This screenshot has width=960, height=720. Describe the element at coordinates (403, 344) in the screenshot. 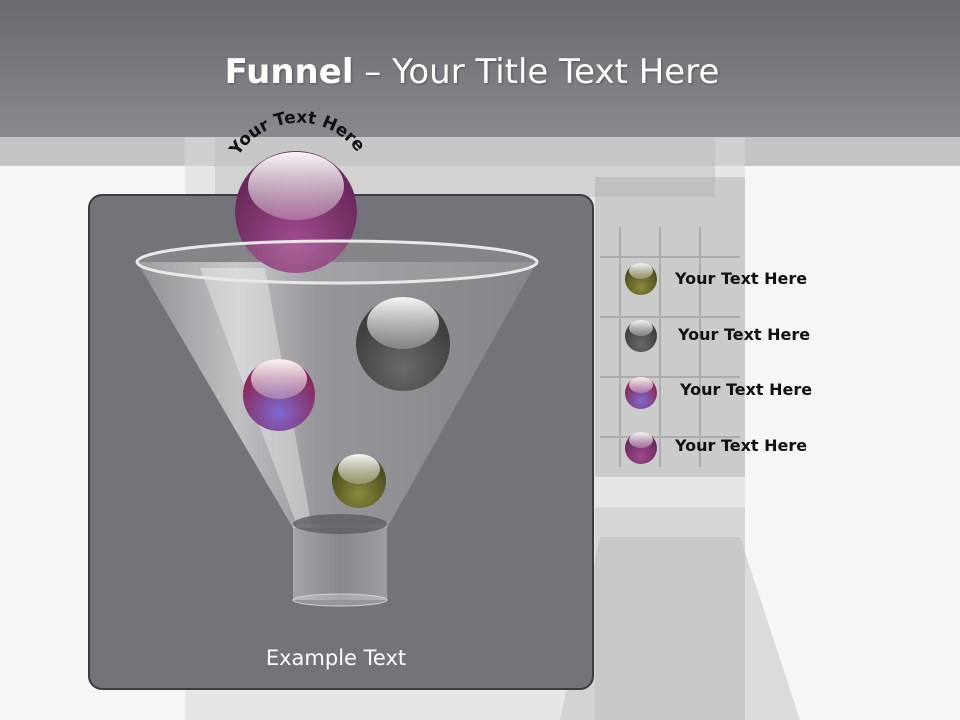

I see `sphere-gray` at that location.